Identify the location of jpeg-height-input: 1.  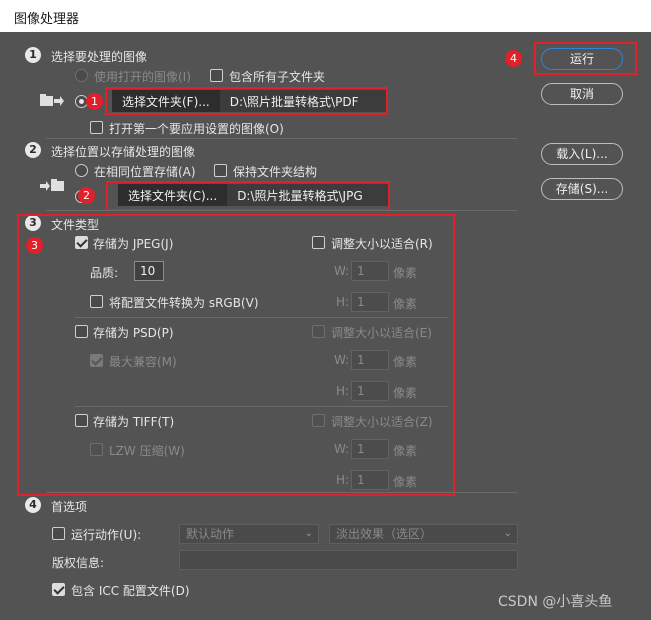
(370, 302).